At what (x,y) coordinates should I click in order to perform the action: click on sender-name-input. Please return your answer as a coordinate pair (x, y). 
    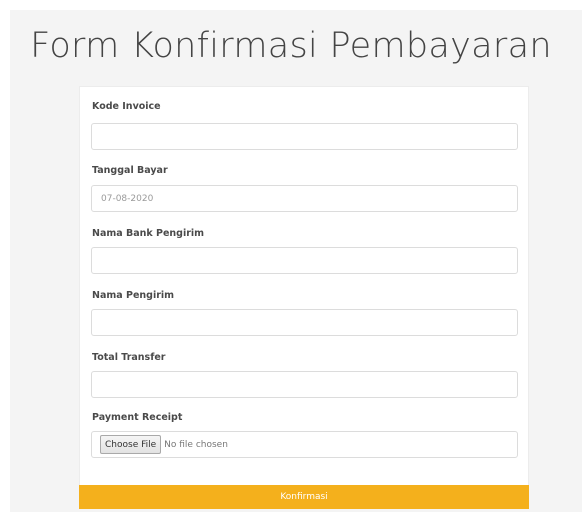
    Looking at the image, I should click on (304, 322).